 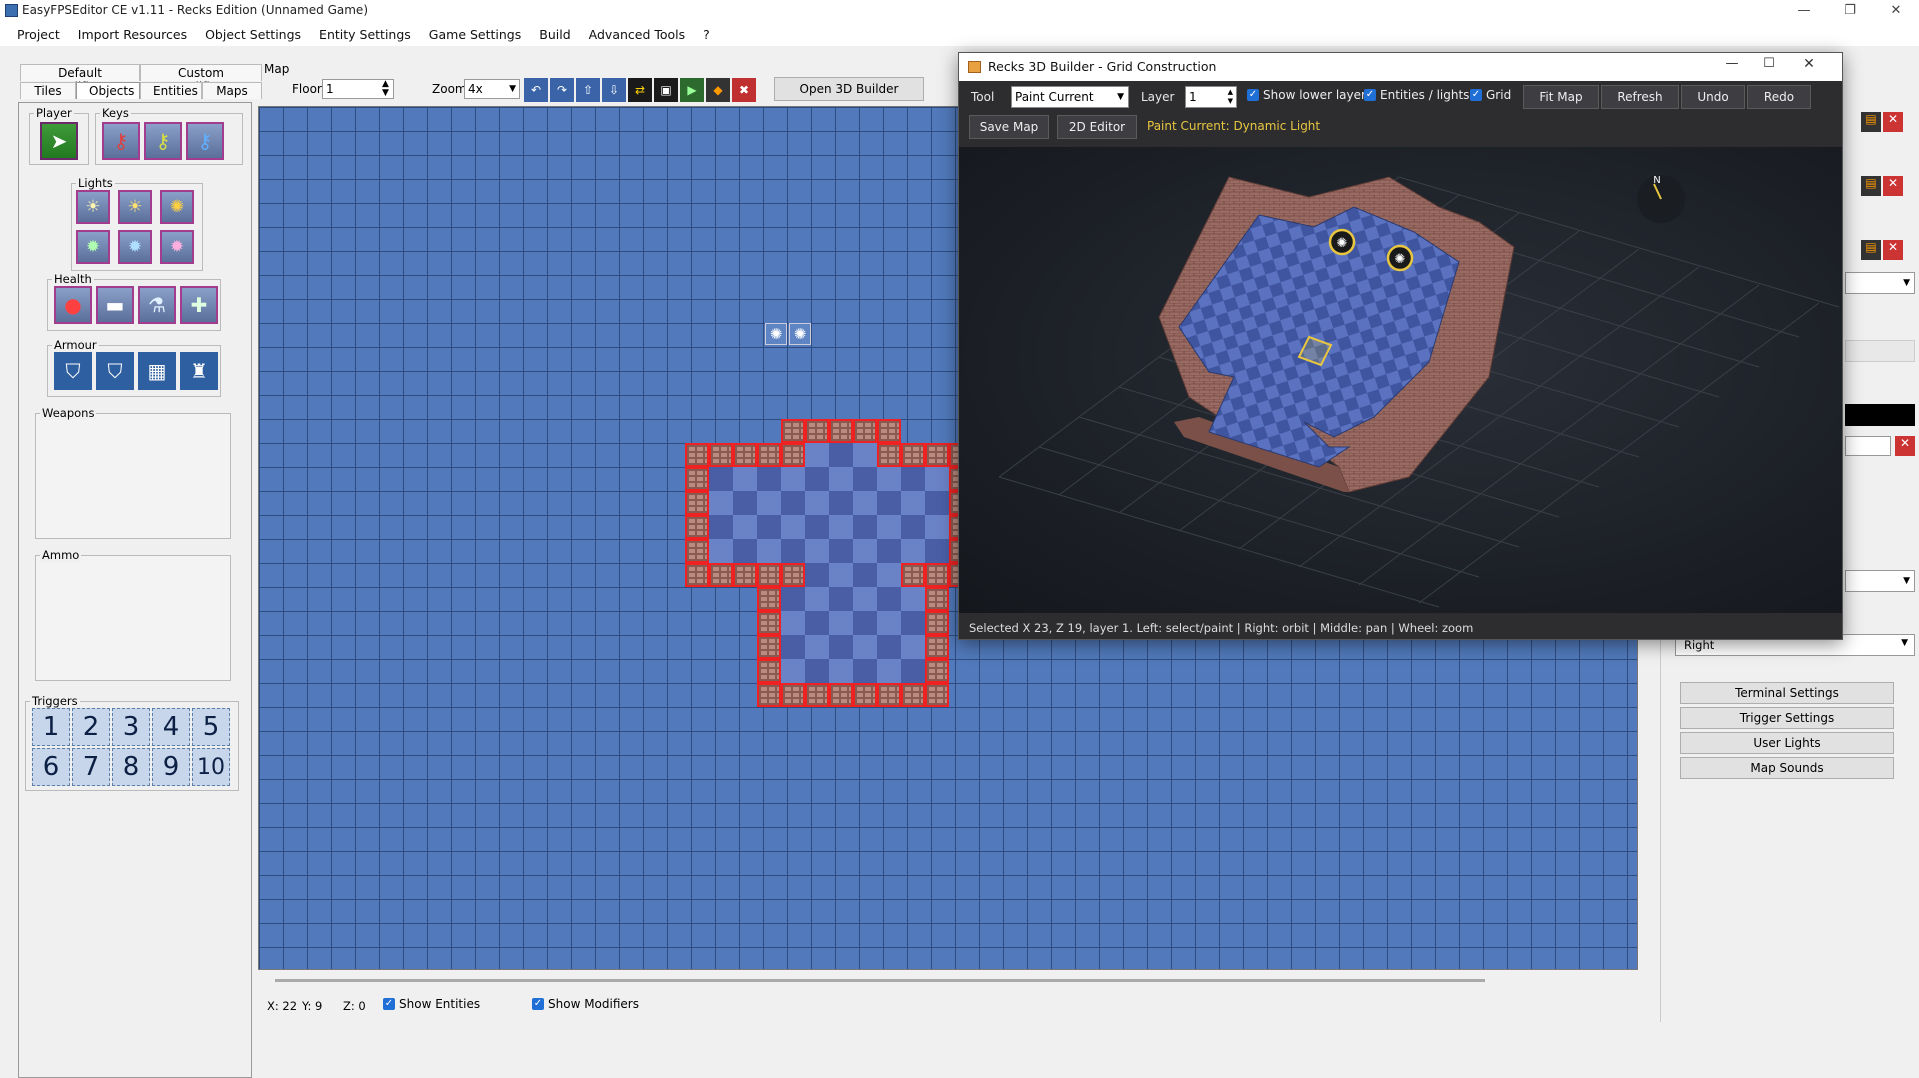 What do you see at coordinates (115, 305) in the screenshot?
I see `pill-icon: ▬` at bounding box center [115, 305].